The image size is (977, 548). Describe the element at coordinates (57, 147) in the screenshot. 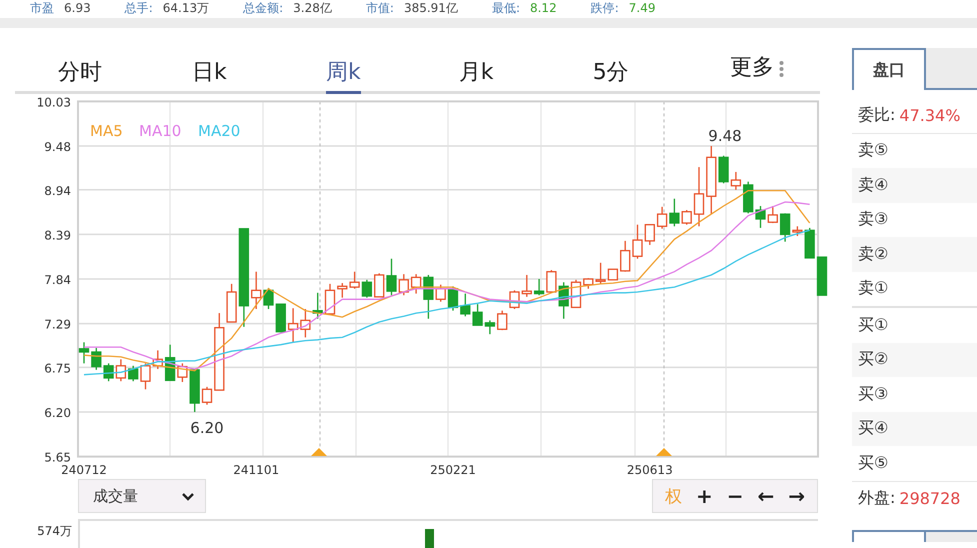

I see `axis-label: 9.48` at that location.